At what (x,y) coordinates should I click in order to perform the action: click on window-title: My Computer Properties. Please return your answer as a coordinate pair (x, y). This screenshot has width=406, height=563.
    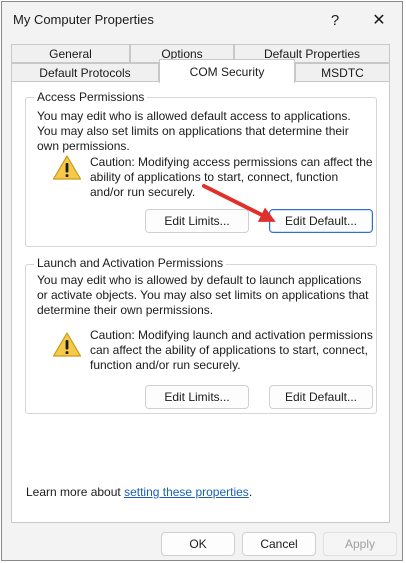
    Looking at the image, I should click on (83, 19).